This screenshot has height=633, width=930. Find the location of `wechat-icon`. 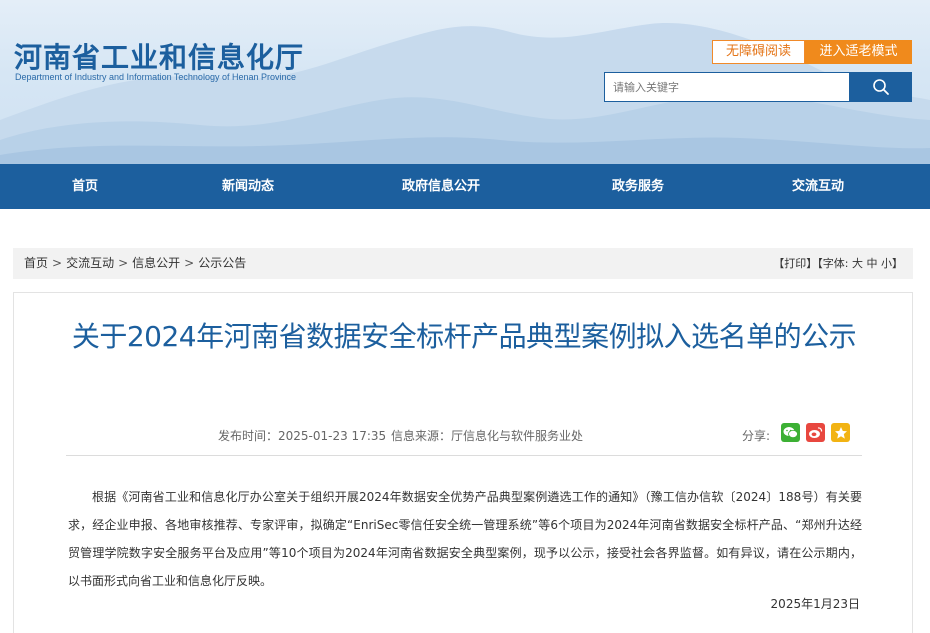

wechat-icon is located at coordinates (790, 432).